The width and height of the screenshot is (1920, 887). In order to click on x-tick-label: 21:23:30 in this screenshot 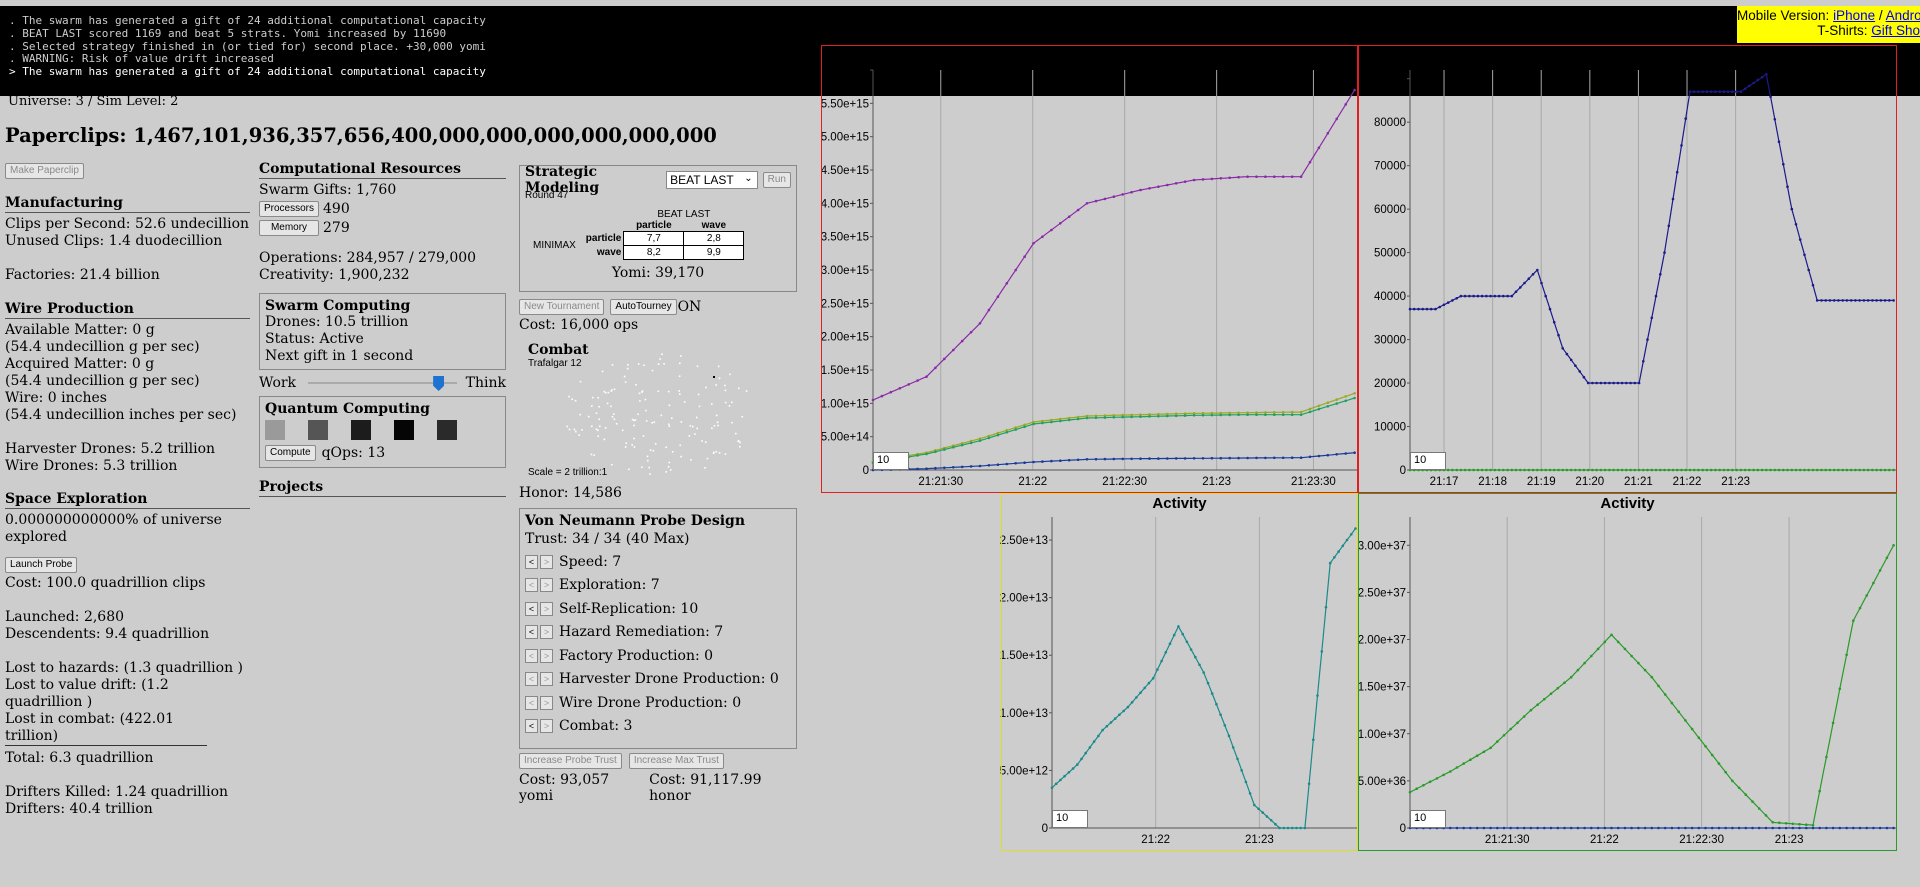, I will do `click(1313, 482)`.